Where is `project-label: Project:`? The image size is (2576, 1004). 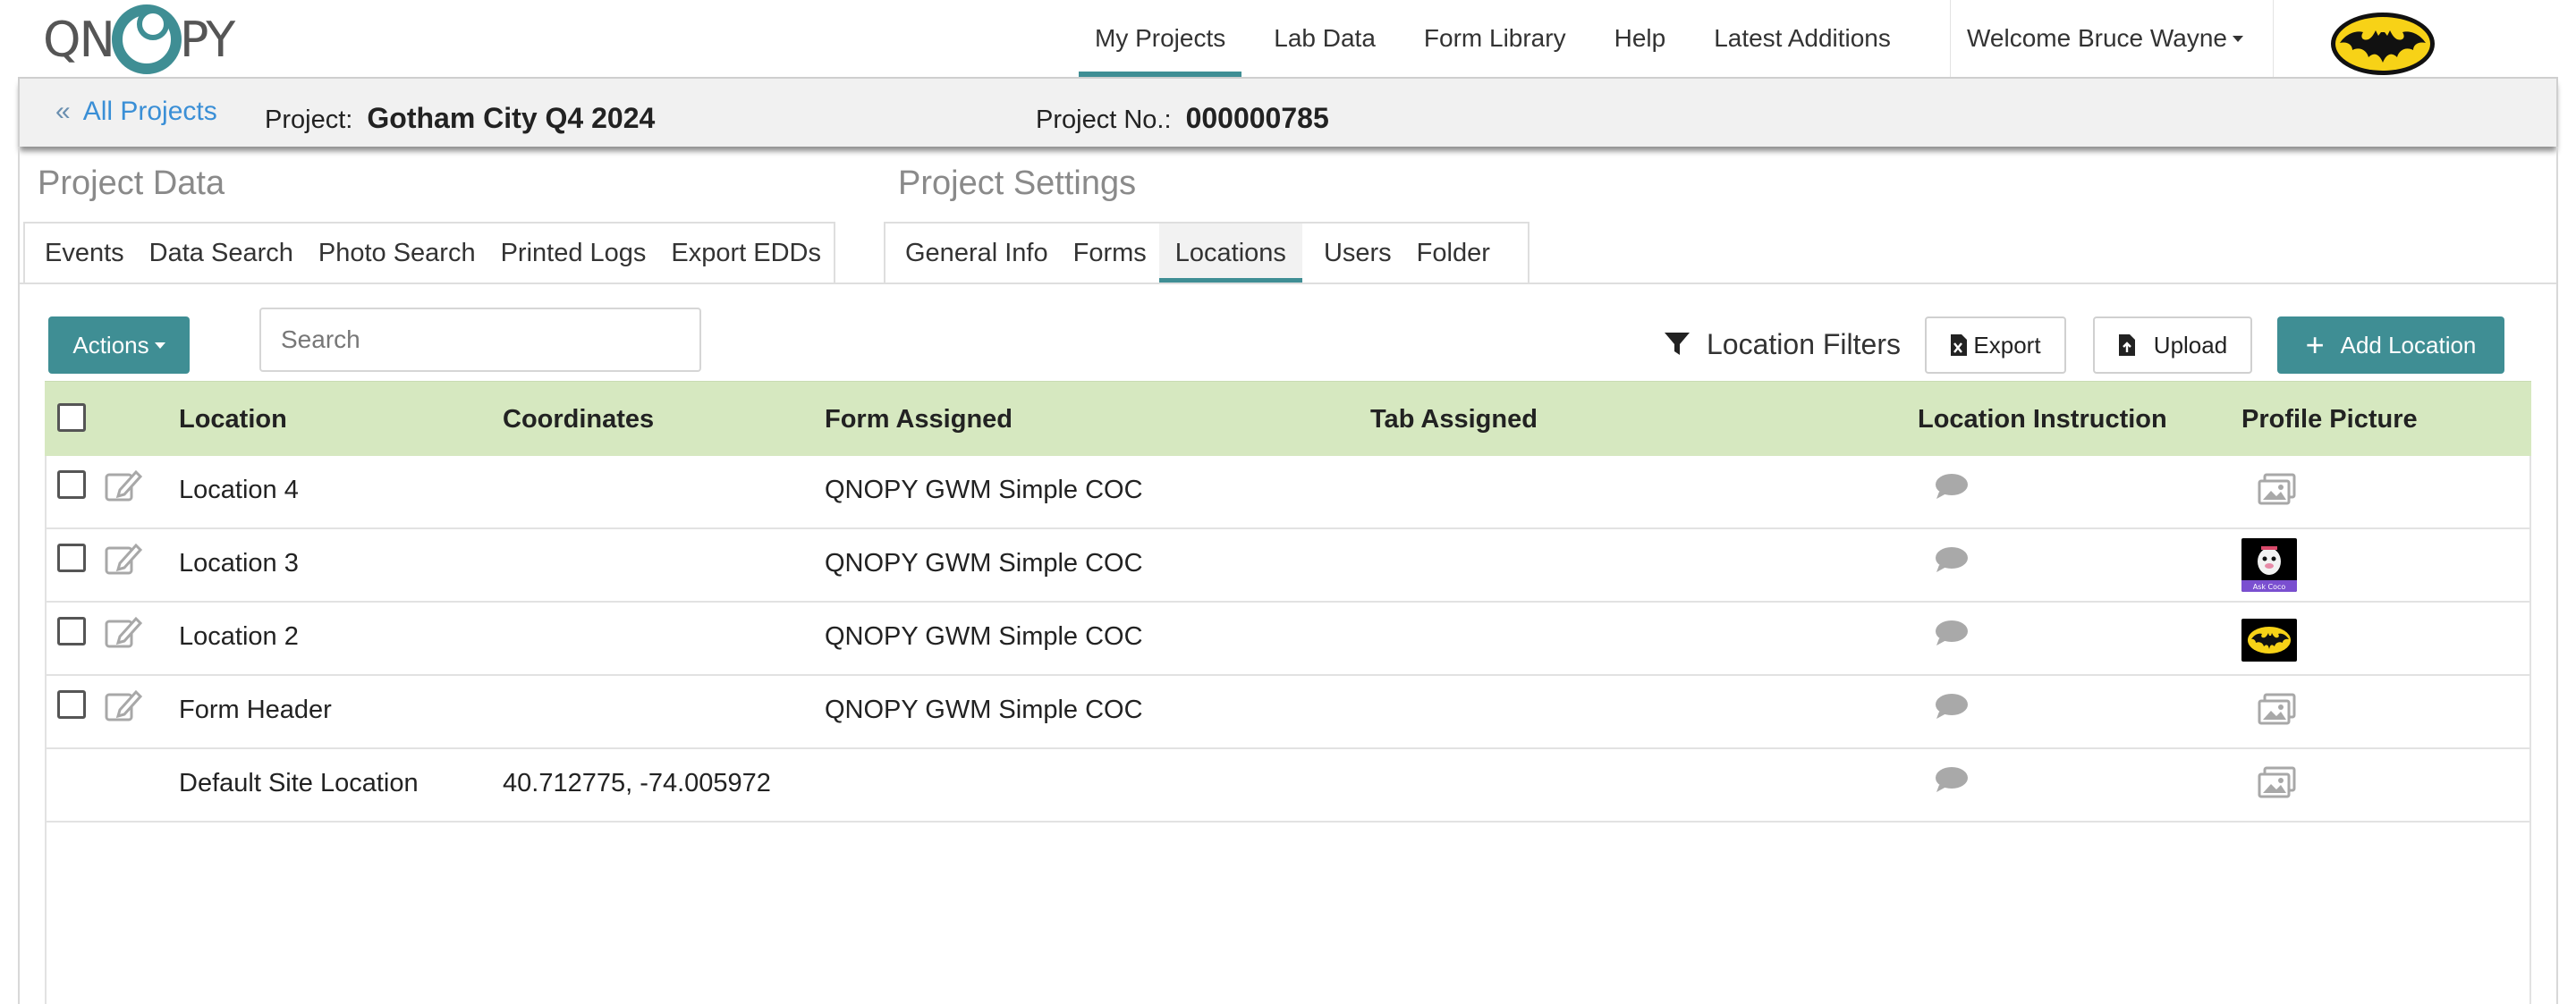 project-label: Project: is located at coordinates (309, 119).